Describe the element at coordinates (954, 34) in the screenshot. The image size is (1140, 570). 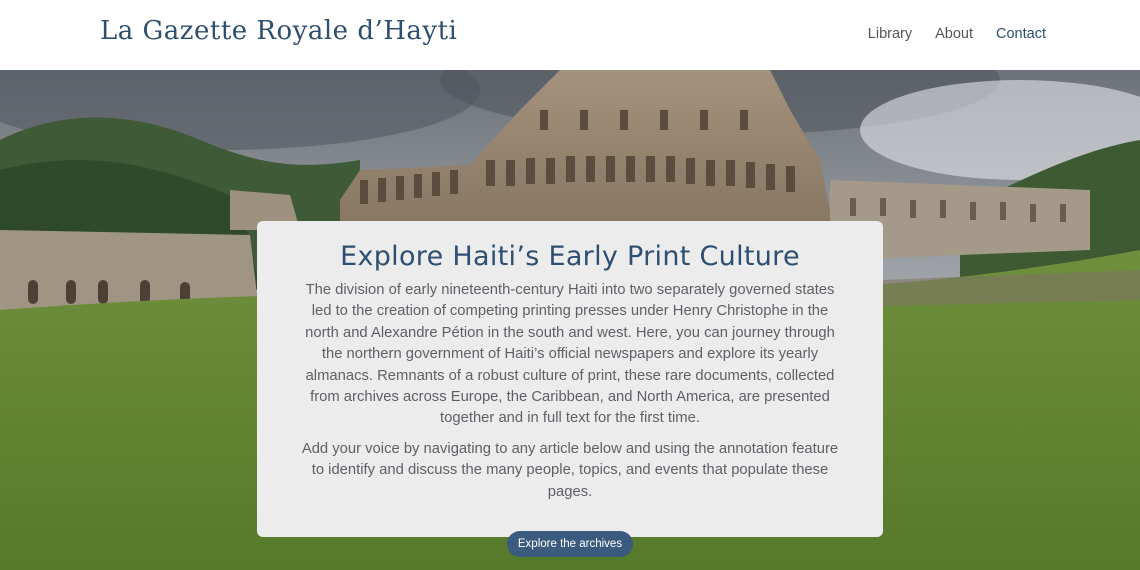
I see `nav-about-link: About` at that location.